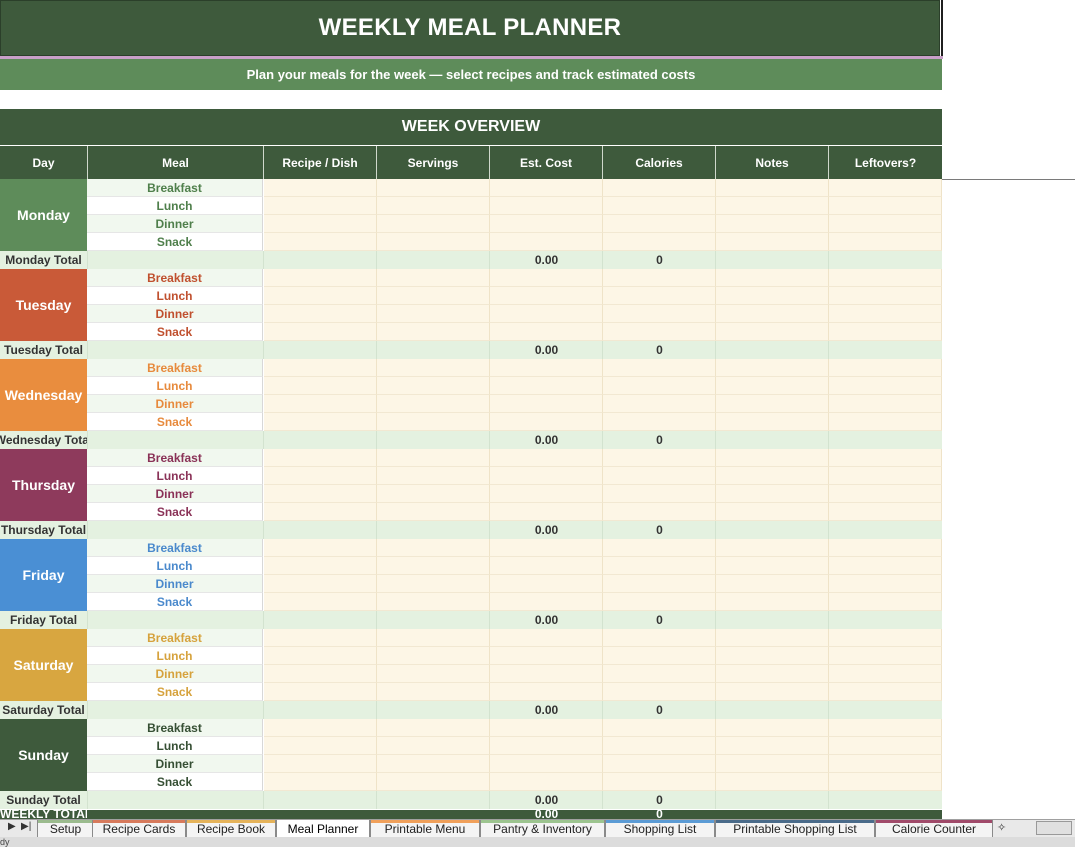 Image resolution: width=1075 pixels, height=847 pixels. Describe the element at coordinates (542, 828) in the screenshot. I see `sheet-tab: Pantry & Inventory` at that location.